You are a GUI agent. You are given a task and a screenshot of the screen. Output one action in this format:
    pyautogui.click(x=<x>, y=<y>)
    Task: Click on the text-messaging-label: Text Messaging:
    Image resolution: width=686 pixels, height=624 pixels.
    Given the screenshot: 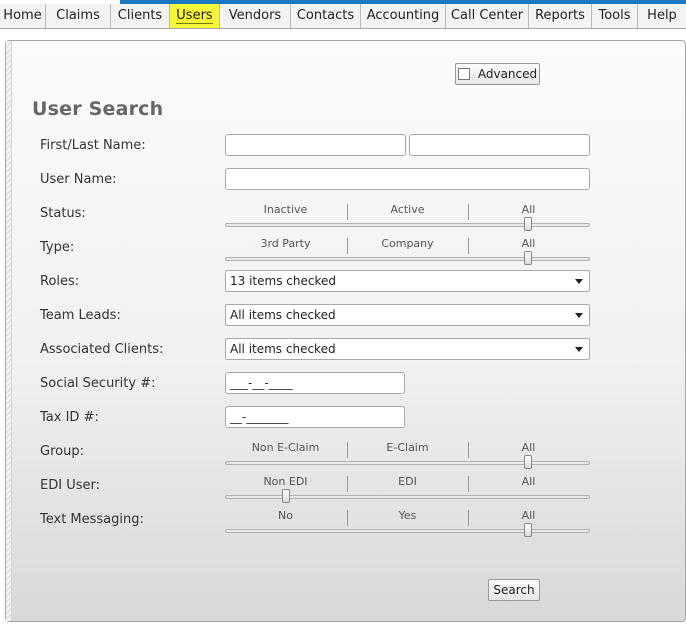 What is the action you would take?
    pyautogui.click(x=92, y=519)
    